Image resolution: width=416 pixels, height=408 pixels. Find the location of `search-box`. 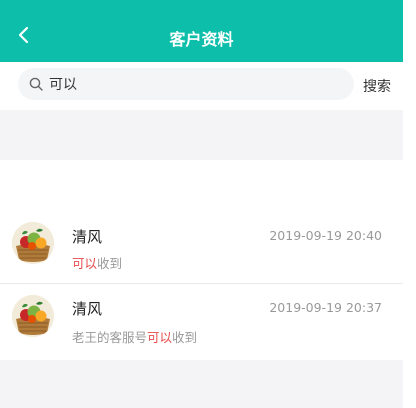

search-box is located at coordinates (186, 84).